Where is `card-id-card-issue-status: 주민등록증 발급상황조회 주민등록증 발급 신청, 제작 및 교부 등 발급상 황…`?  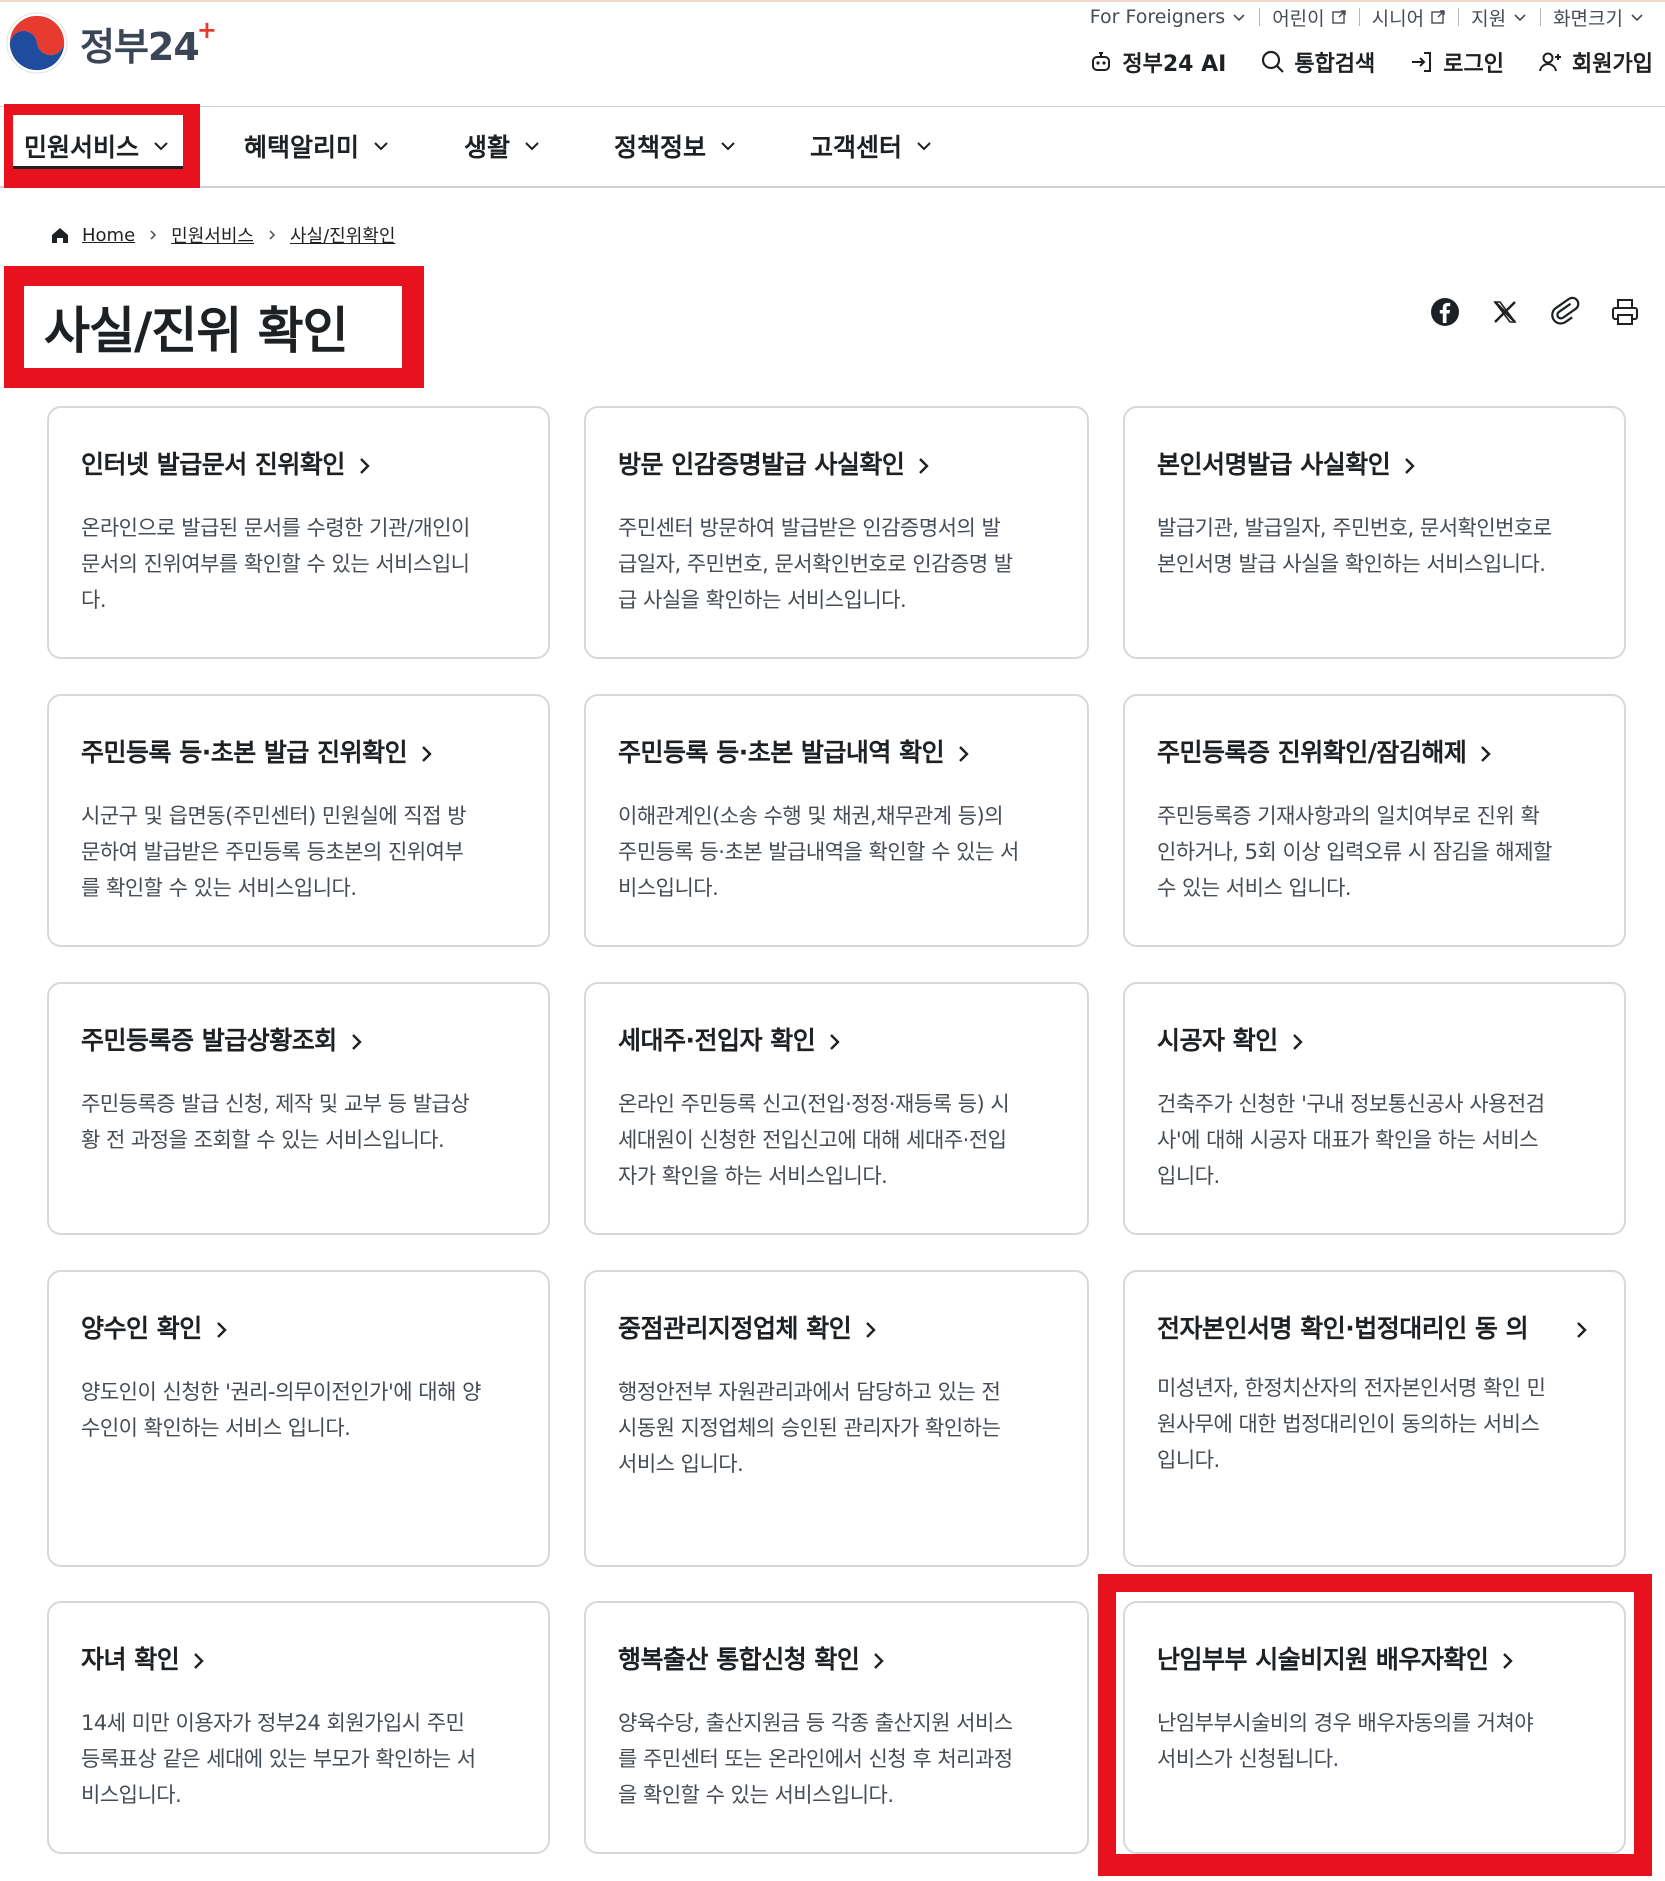
card-id-card-issue-status: 주민등록증 발급상황조회 주민등록증 발급 신청, 제작 및 교부 등 발급상 황… is located at coordinates (298, 1108).